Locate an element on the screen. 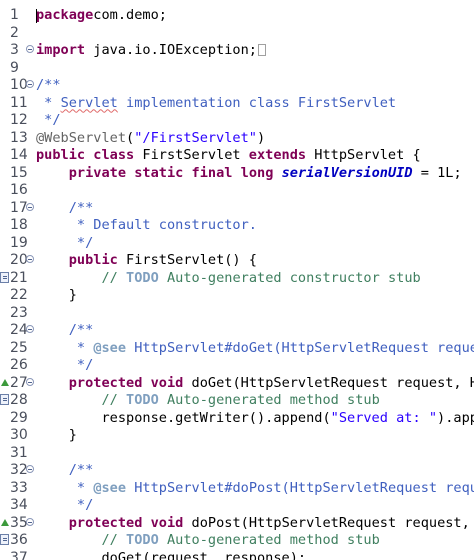  line-gutter: 28 is located at coordinates (17, 401).